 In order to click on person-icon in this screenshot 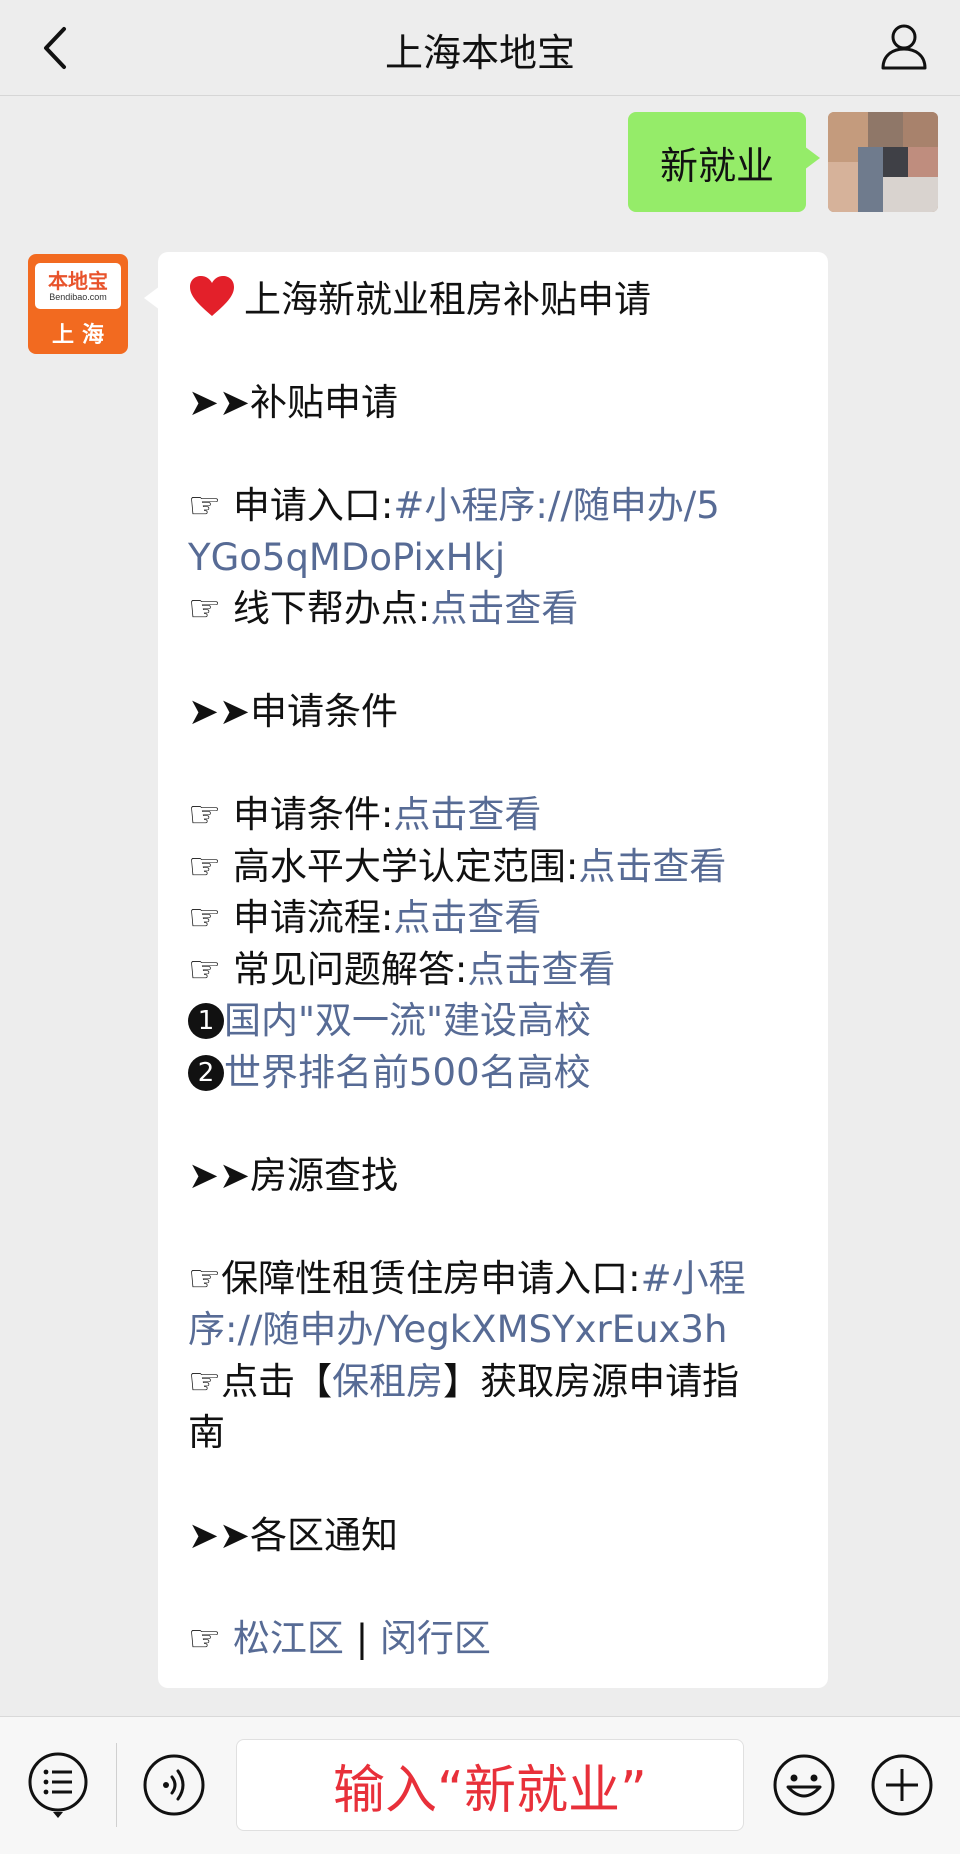, I will do `click(904, 47)`.